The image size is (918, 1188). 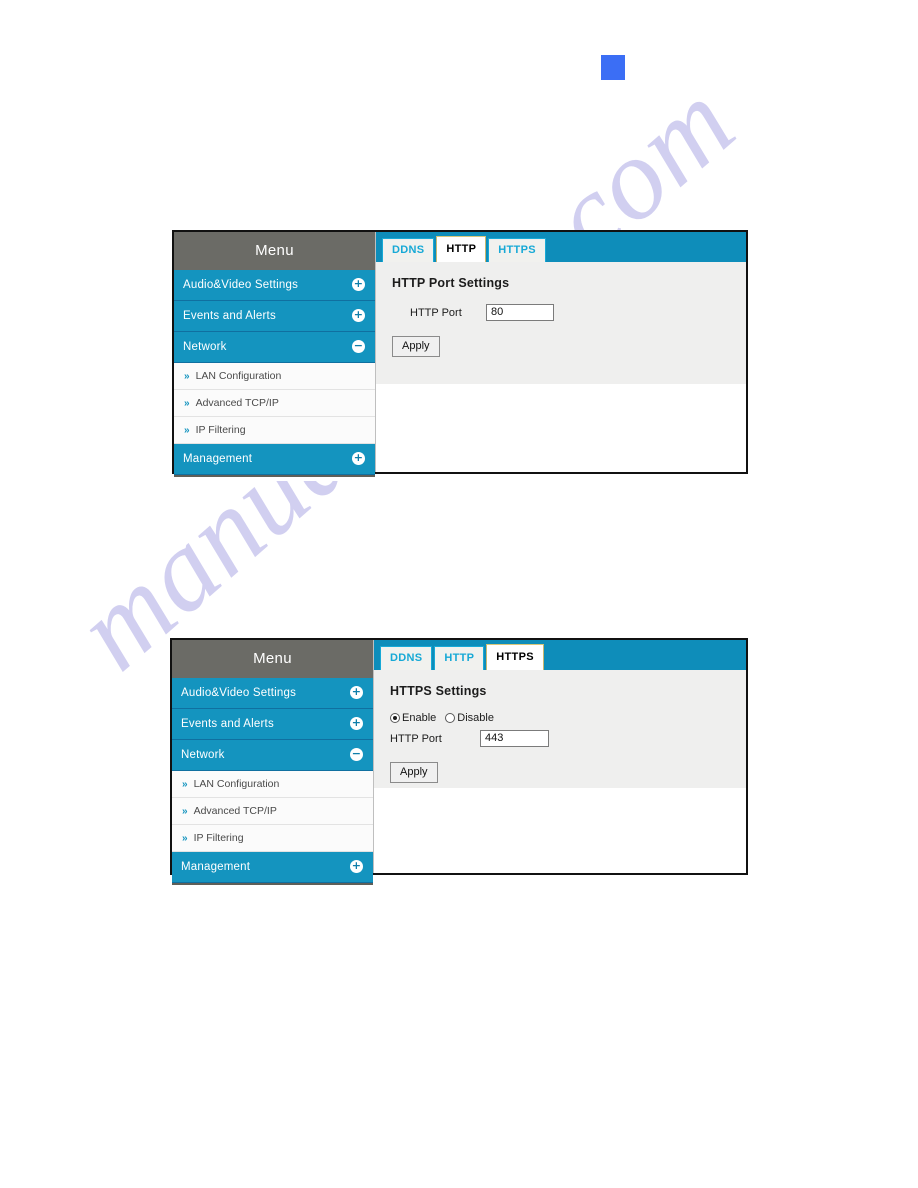 I want to click on radio-label-enable: Enable, so click(x=419, y=718).